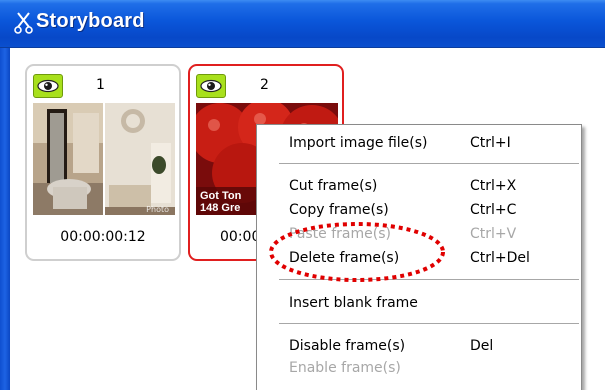 The width and height of the screenshot is (605, 390). I want to click on menu-item-shortcut: Ctrl+V, so click(493, 234).